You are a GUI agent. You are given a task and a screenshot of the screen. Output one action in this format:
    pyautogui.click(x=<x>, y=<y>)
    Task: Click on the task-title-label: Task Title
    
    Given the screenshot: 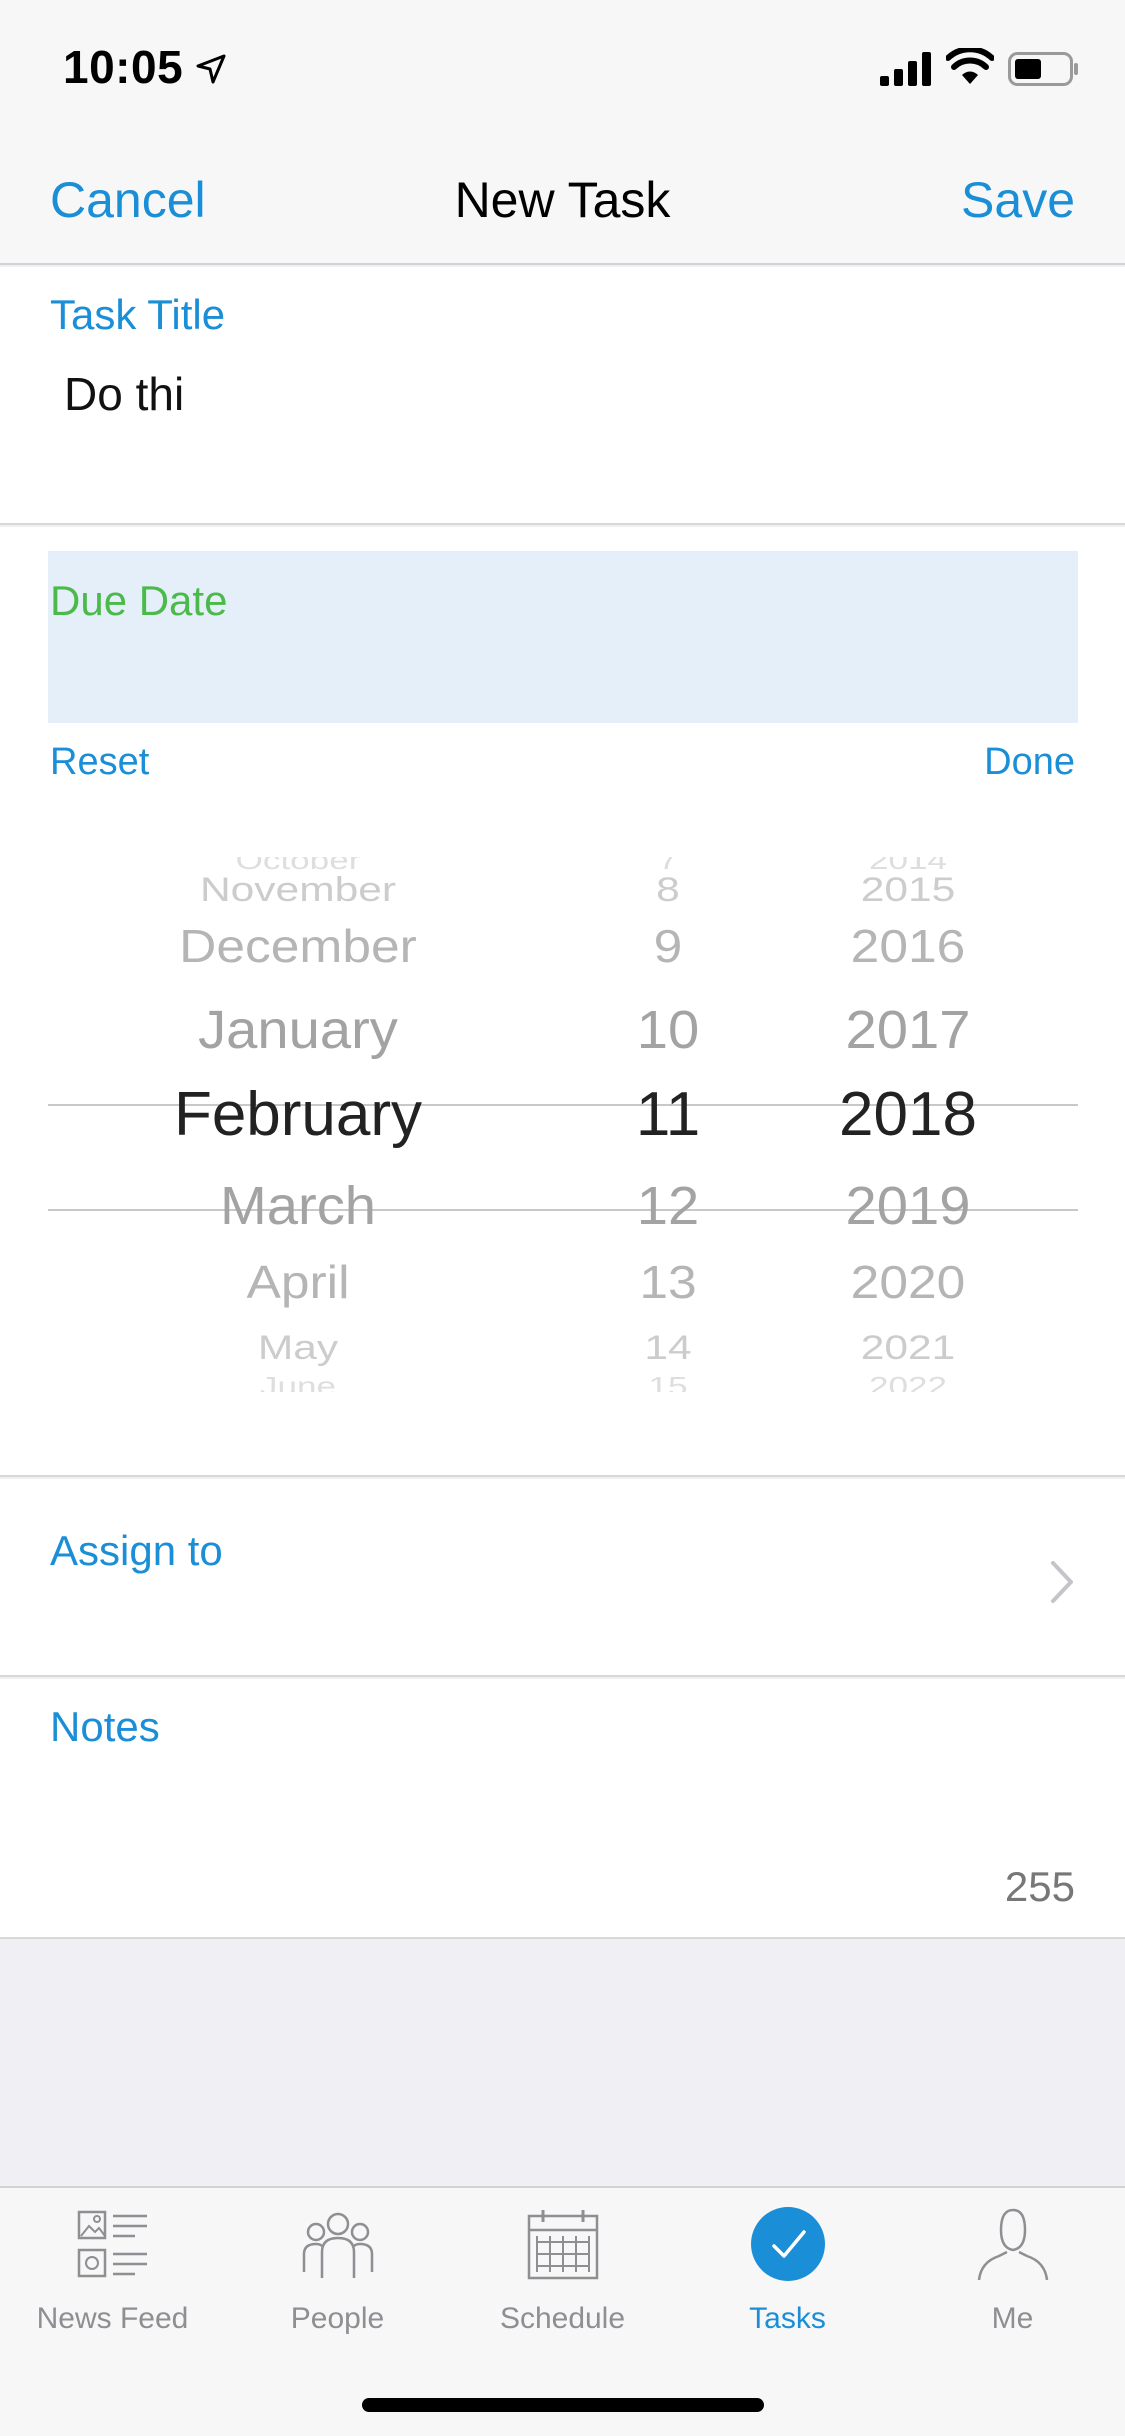 What is the action you would take?
    pyautogui.click(x=138, y=314)
    